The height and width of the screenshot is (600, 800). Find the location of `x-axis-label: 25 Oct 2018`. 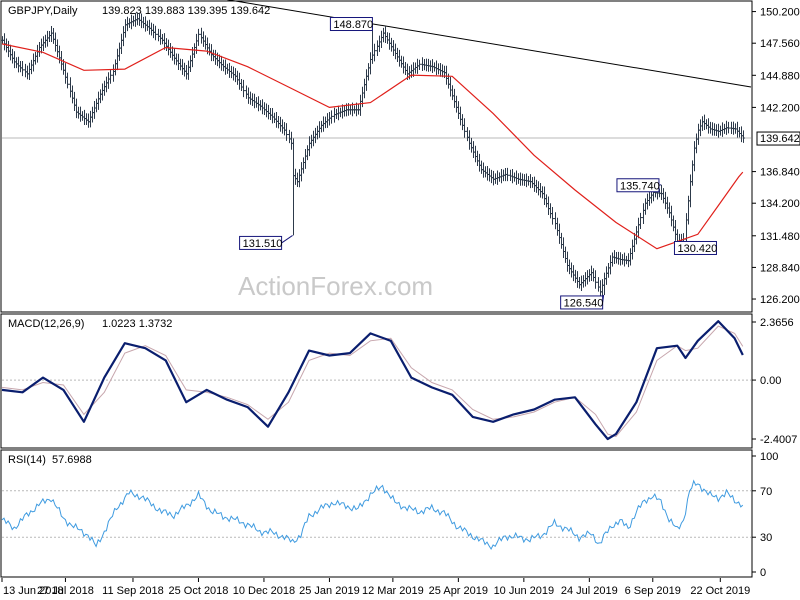

x-axis-label: 25 Oct 2018 is located at coordinates (198, 591).